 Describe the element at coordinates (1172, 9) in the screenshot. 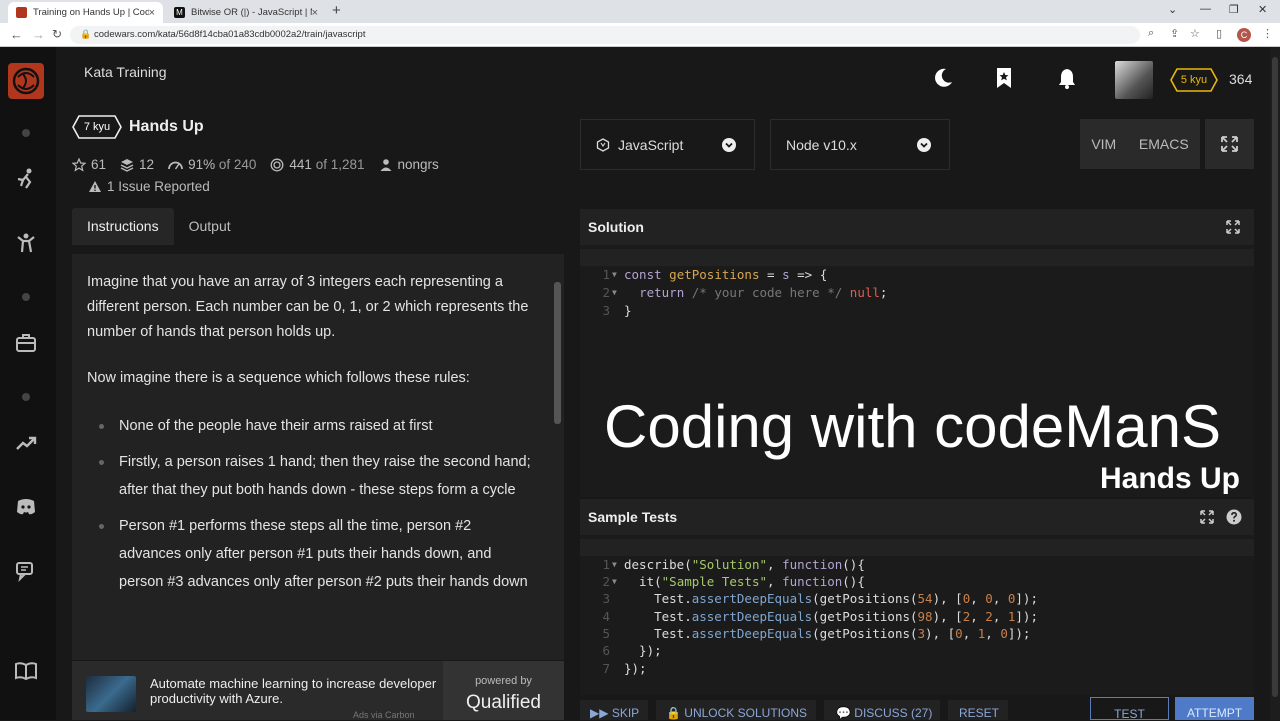

I see `tab-search-icon: ⌄` at that location.